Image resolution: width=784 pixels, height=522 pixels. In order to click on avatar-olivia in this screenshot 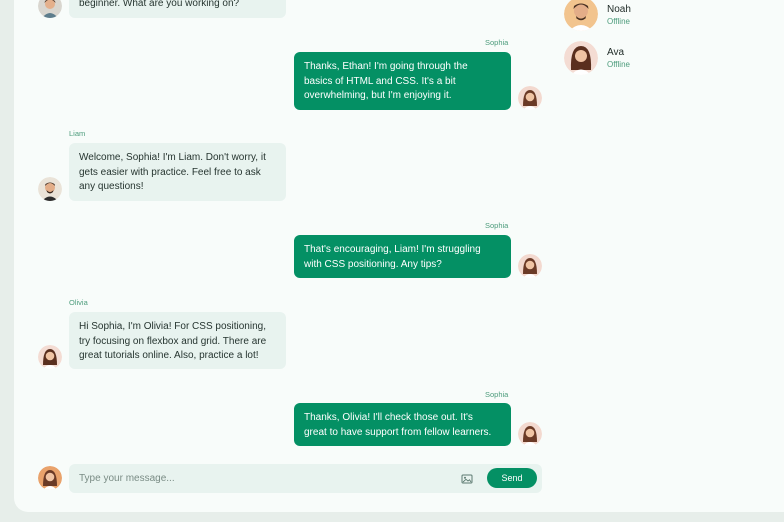, I will do `click(50, 357)`.